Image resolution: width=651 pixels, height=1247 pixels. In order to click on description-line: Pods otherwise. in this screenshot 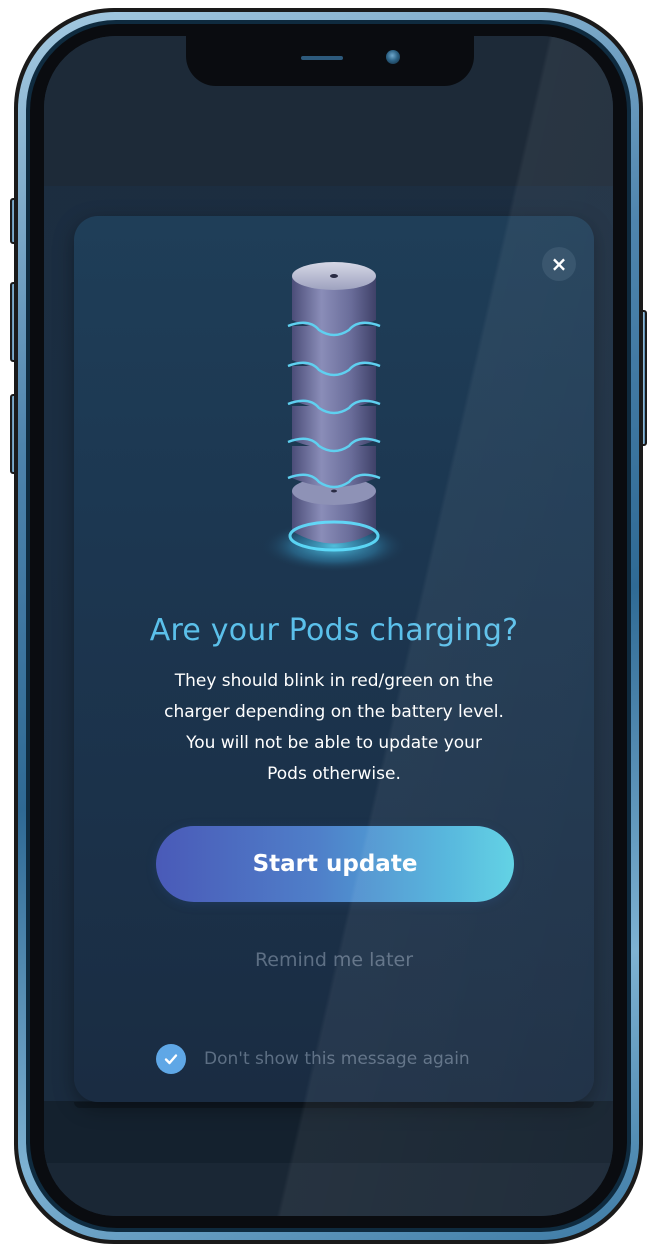, I will do `click(334, 774)`.